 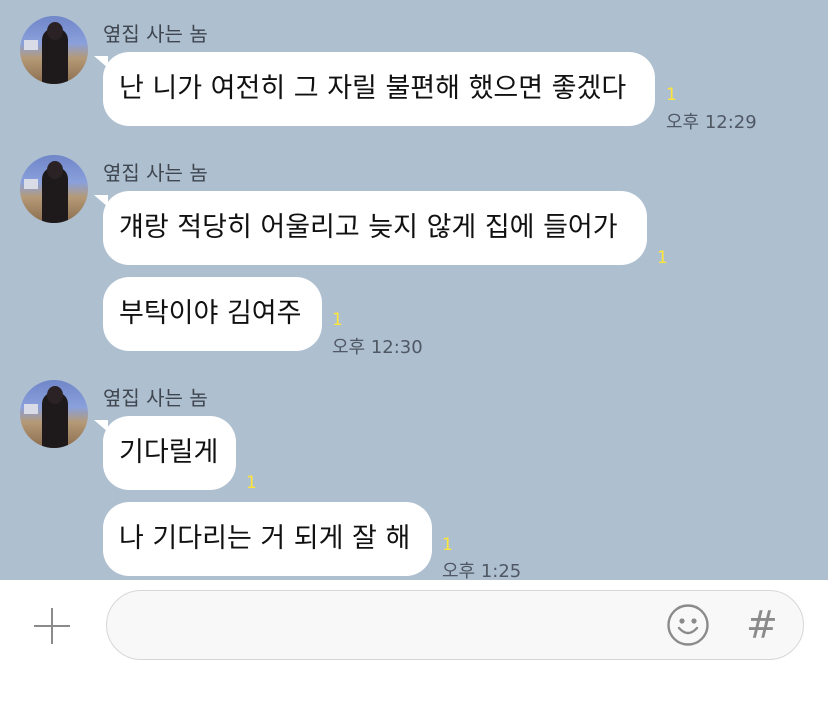 I want to click on message-bubble: 기다릴게, so click(x=165, y=453).